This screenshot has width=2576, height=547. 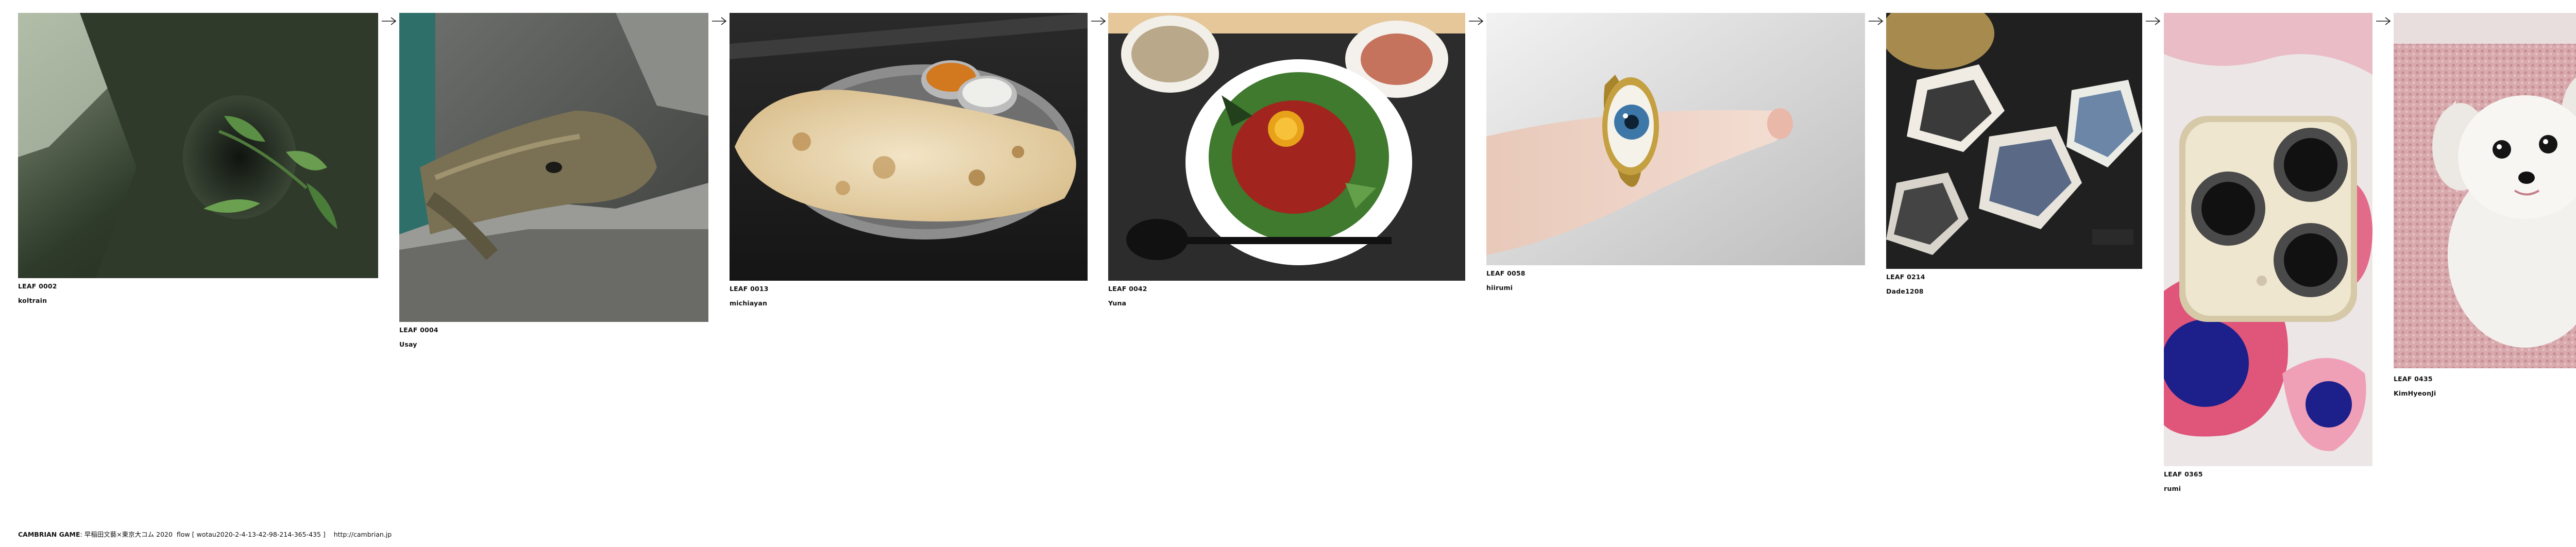 What do you see at coordinates (2172, 489) in the screenshot?
I see `leaf-author: rumi` at bounding box center [2172, 489].